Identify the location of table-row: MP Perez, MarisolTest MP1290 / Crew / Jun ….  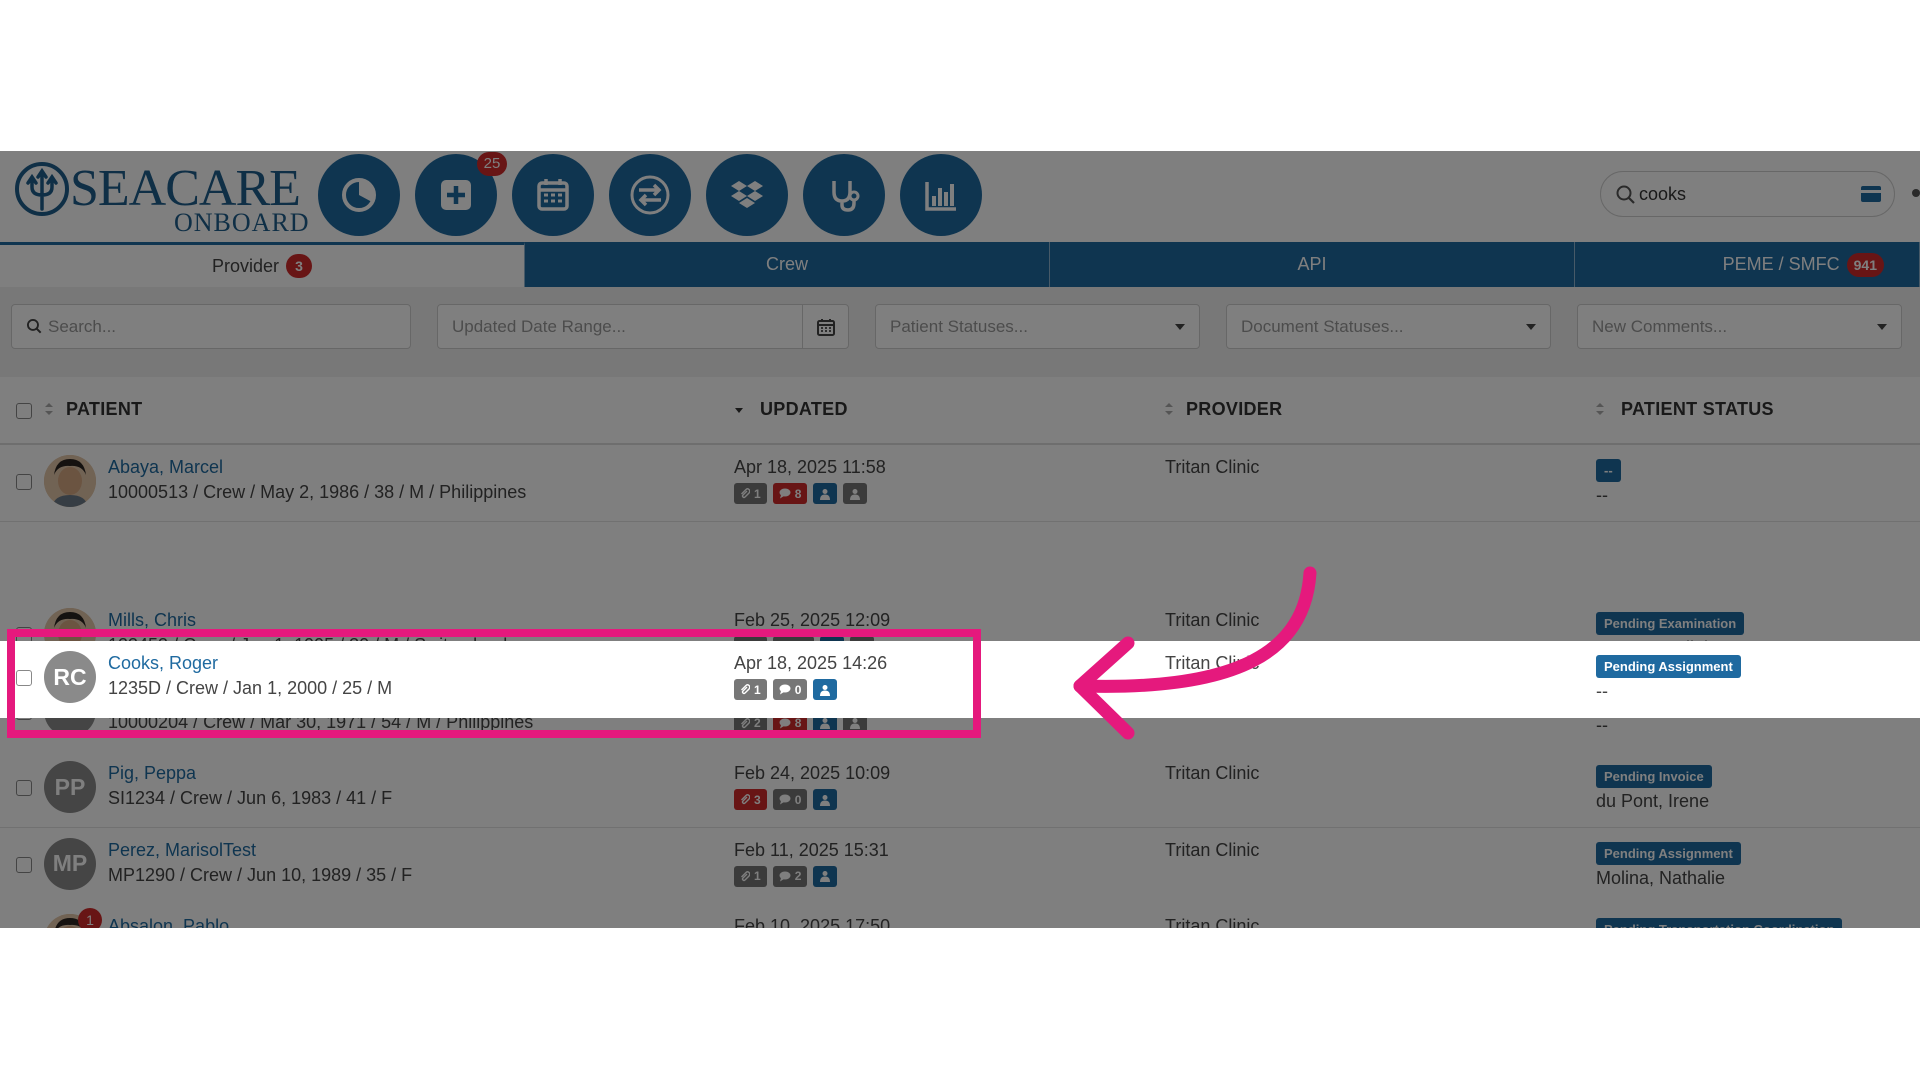
(960, 866).